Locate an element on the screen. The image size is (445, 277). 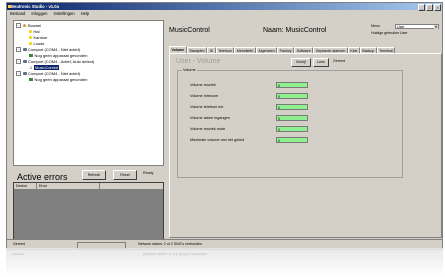
house-icon is located at coordinates (24, 25).